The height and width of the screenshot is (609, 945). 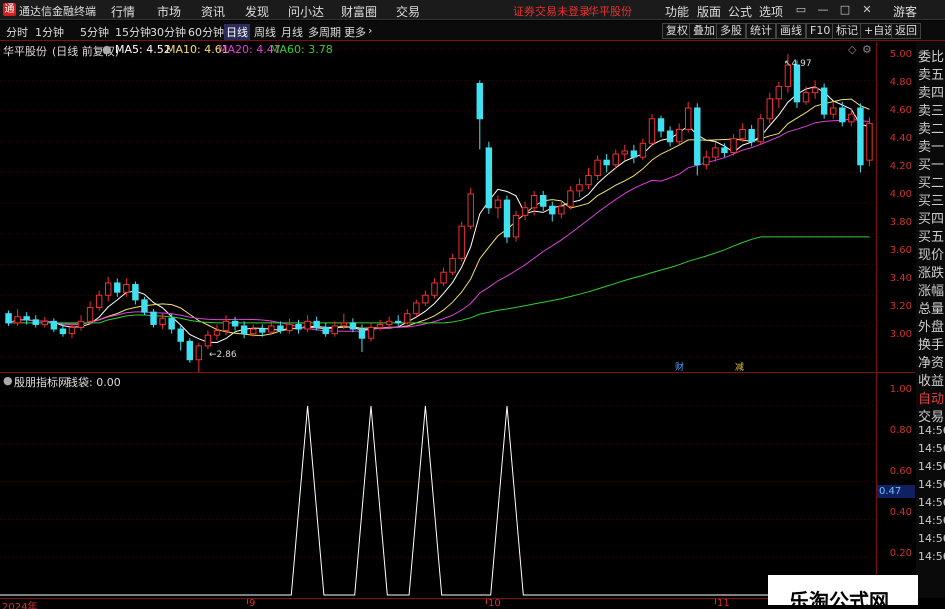 What do you see at coordinates (257, 11) in the screenshot?
I see `menu-item-discover: 发现` at bounding box center [257, 11].